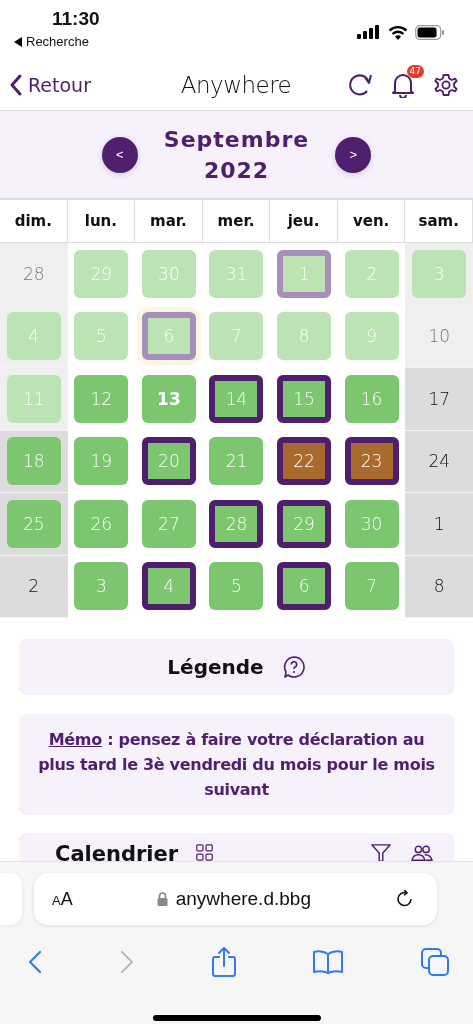 This screenshot has height=1024, width=473. Describe the element at coordinates (117, 854) in the screenshot. I see `calendar-title: Calendrier` at that location.